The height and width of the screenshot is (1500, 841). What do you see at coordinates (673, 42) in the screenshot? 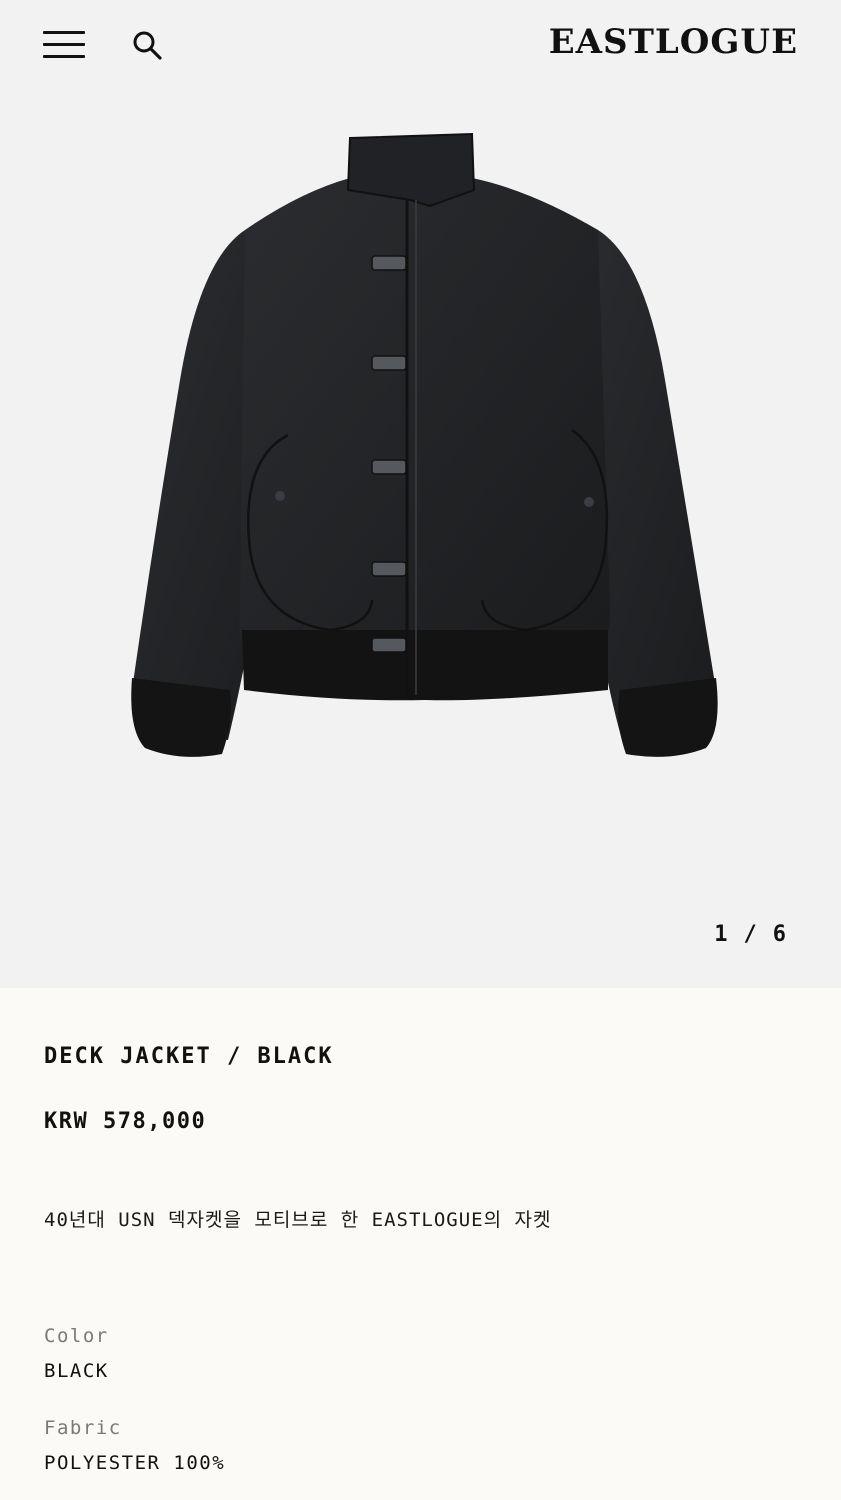
I see `brand-logo: EASTLOGUE` at bounding box center [673, 42].